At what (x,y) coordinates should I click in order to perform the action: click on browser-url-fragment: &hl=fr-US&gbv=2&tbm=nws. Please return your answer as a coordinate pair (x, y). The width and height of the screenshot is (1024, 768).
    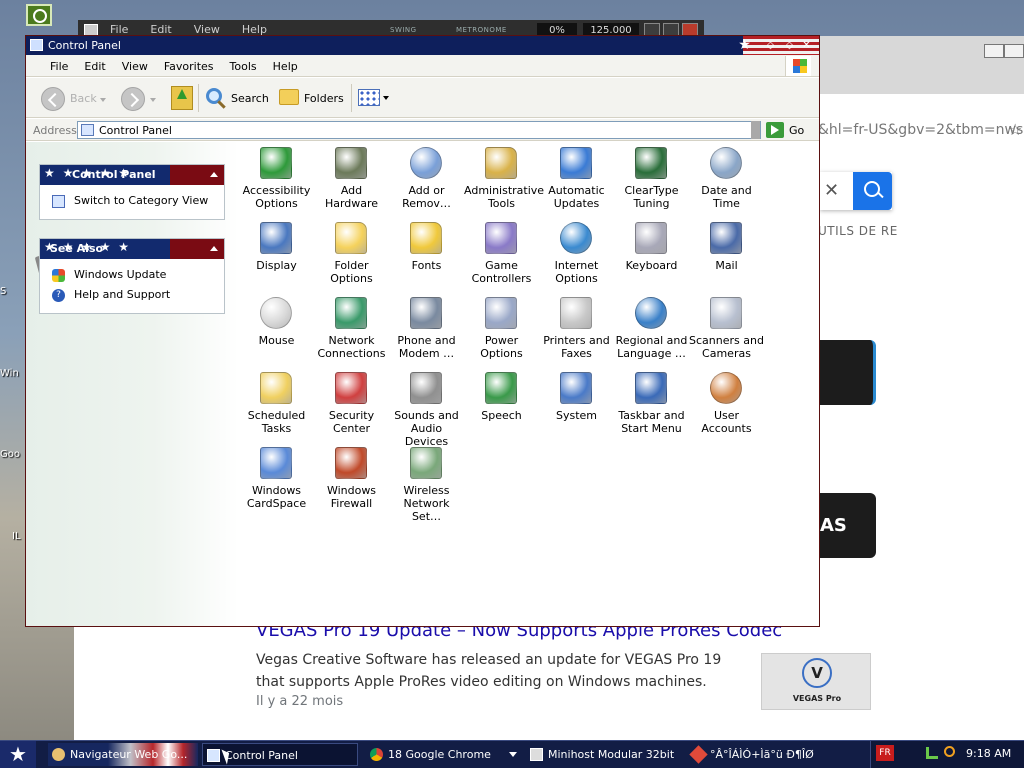
    Looking at the image, I should click on (920, 130).